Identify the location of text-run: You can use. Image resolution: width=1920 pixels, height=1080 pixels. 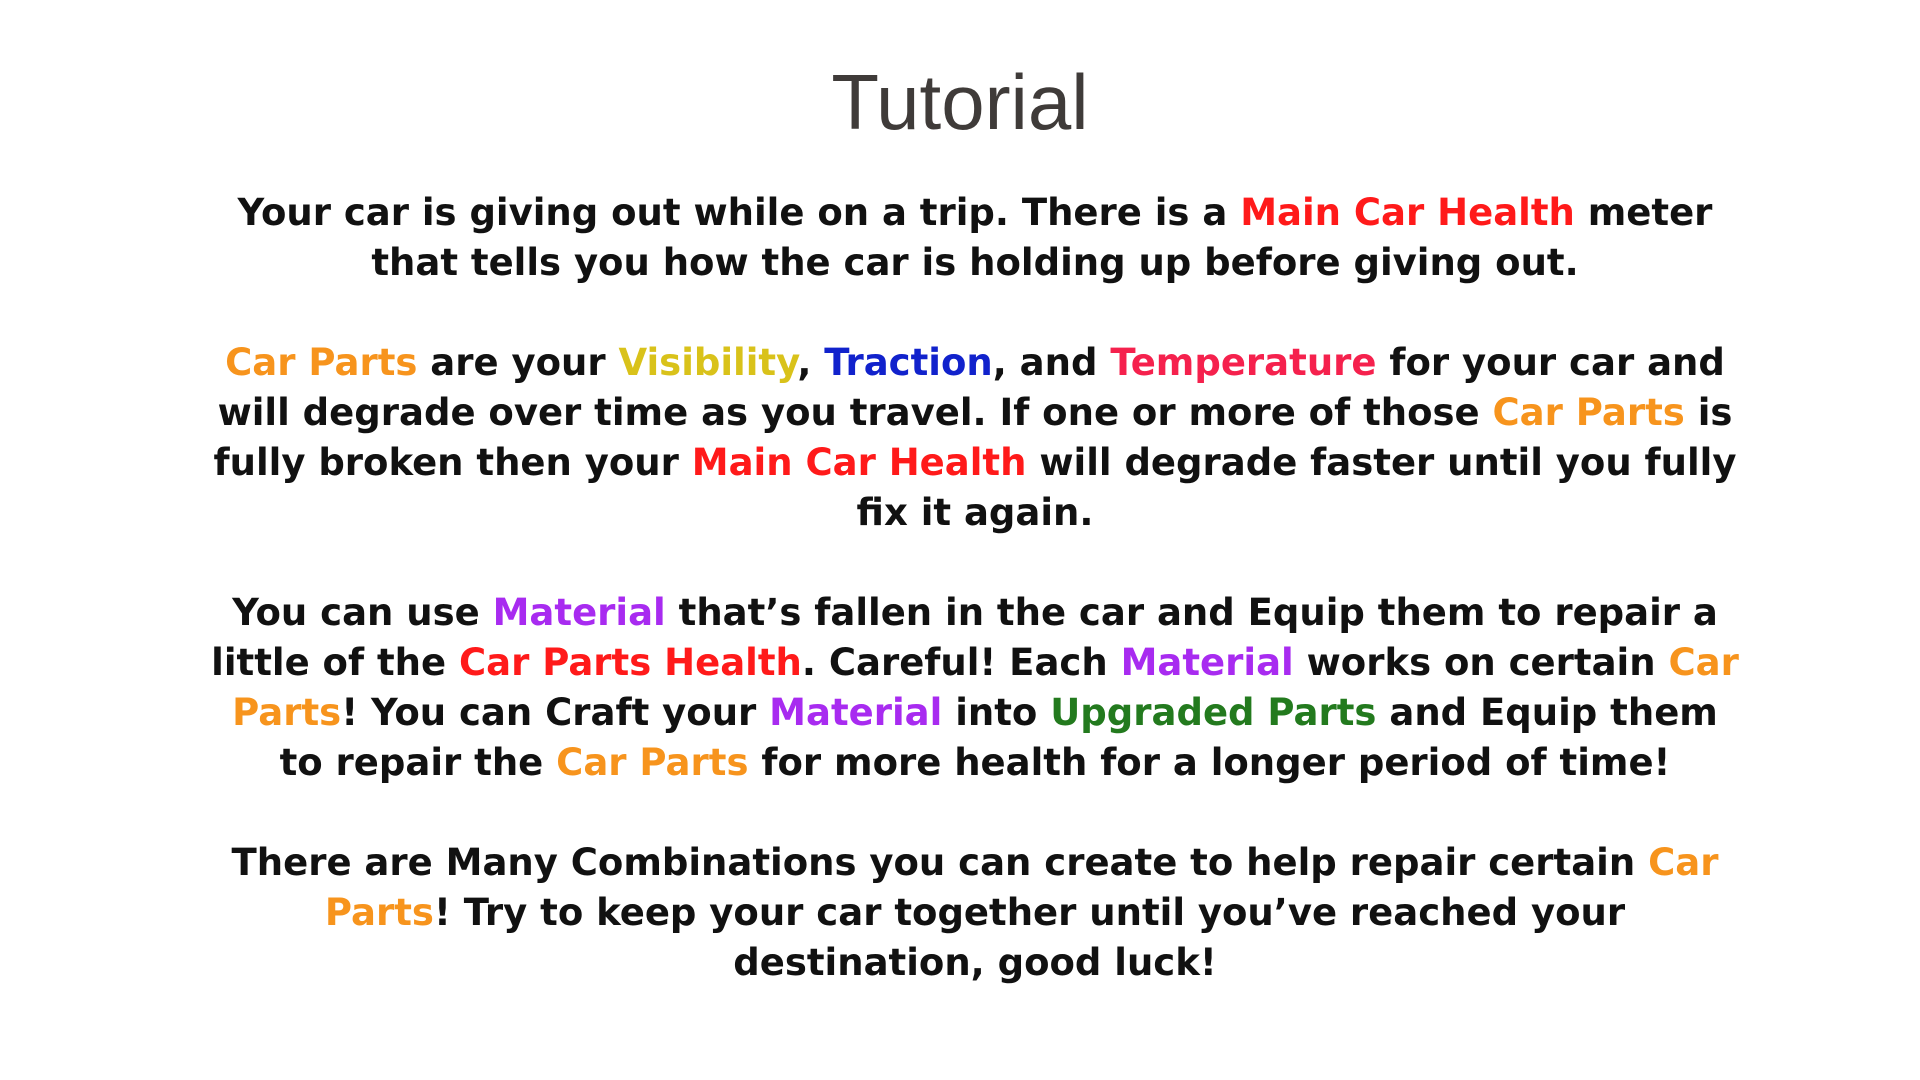
(362, 612).